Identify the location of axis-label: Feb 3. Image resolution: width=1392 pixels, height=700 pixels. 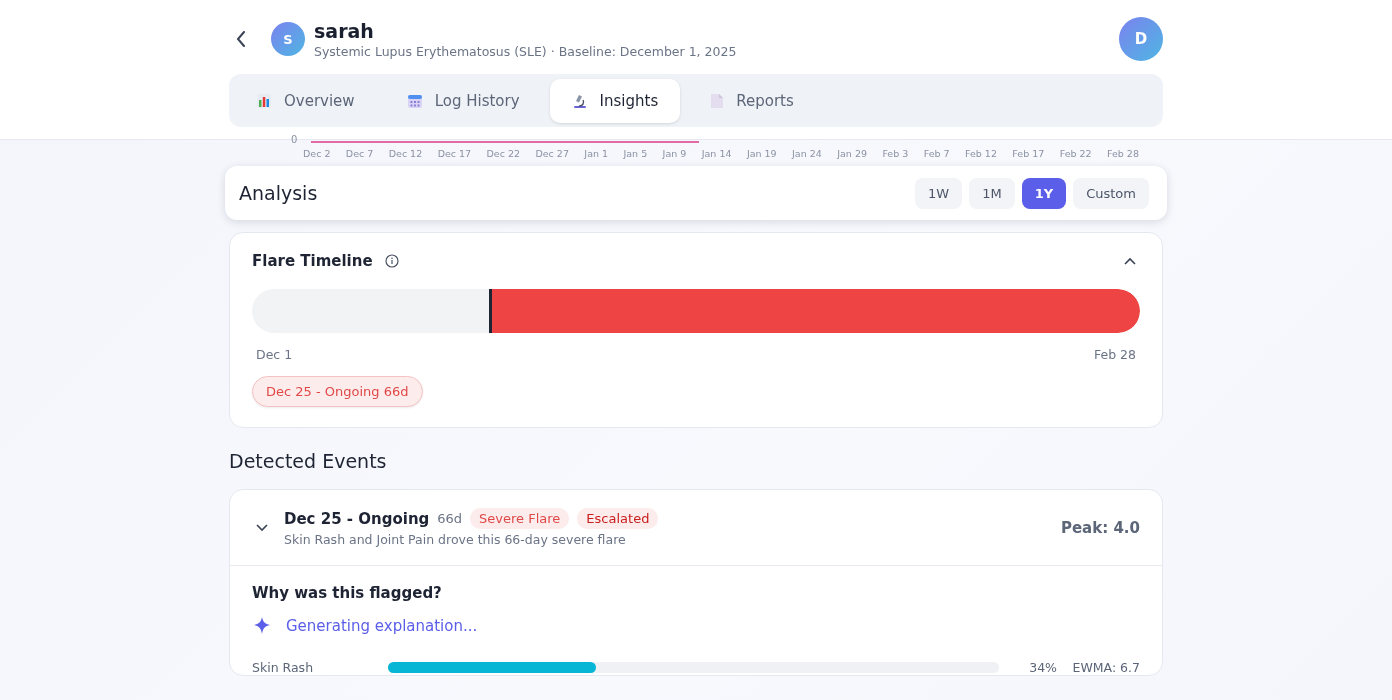
(895, 153).